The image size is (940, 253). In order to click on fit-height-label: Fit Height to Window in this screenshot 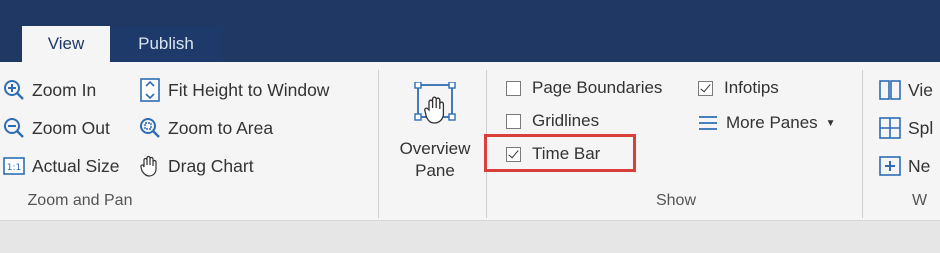, I will do `click(249, 89)`.